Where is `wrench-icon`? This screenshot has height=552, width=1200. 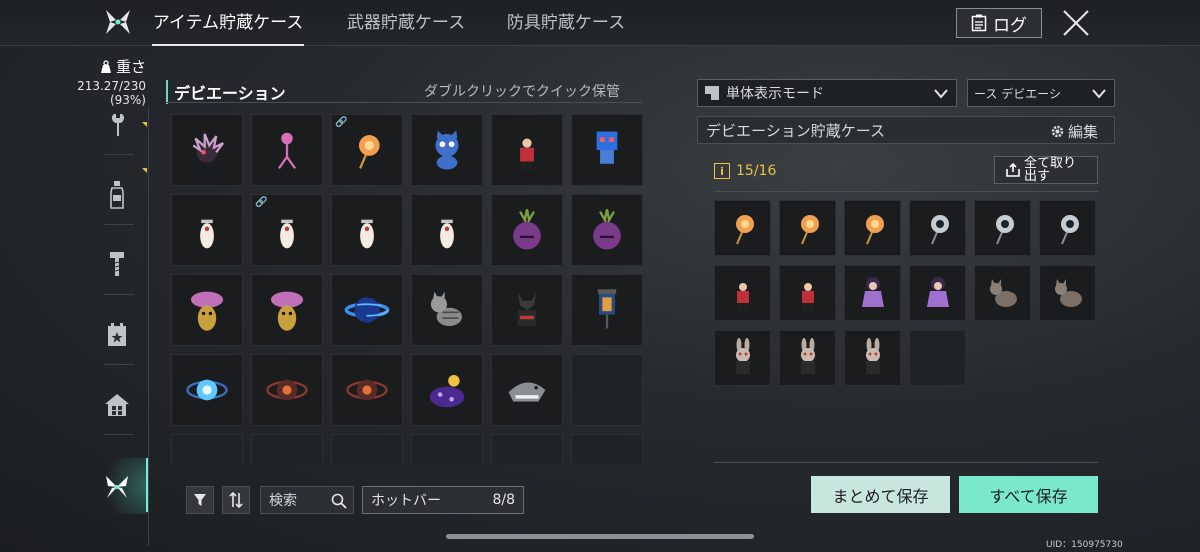 wrench-icon is located at coordinates (118, 125).